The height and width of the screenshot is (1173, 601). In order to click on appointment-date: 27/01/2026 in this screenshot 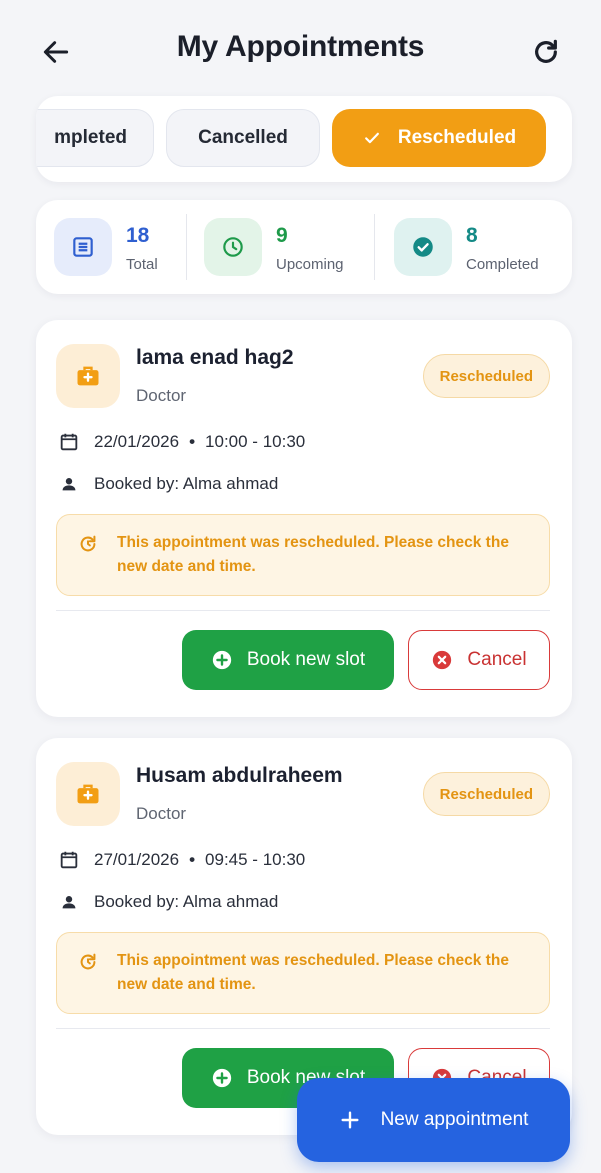, I will do `click(137, 859)`.